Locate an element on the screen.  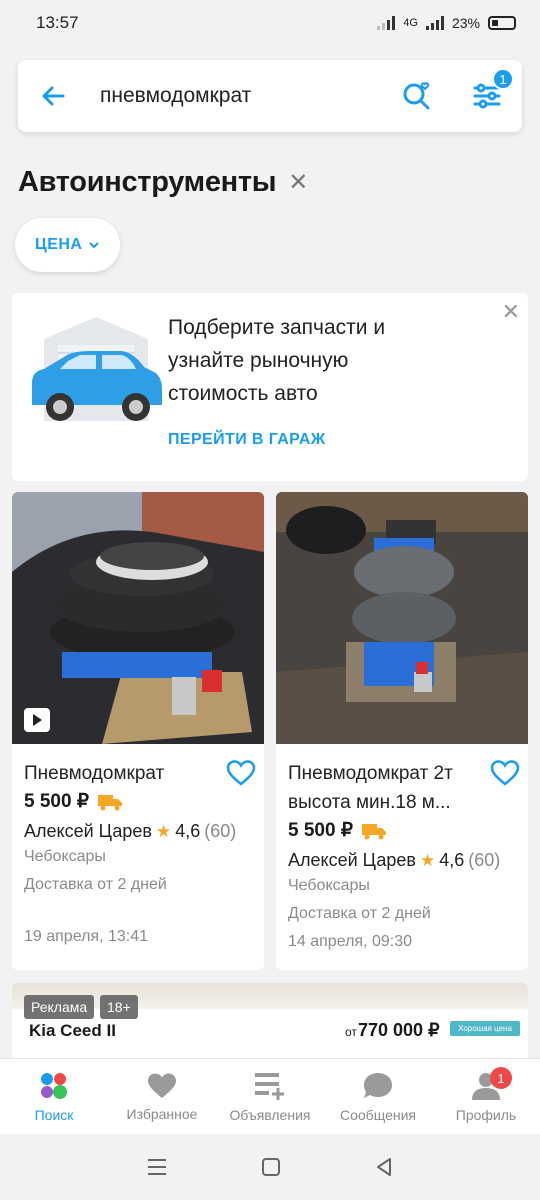
add-listing-icon is located at coordinates (269, 1086).